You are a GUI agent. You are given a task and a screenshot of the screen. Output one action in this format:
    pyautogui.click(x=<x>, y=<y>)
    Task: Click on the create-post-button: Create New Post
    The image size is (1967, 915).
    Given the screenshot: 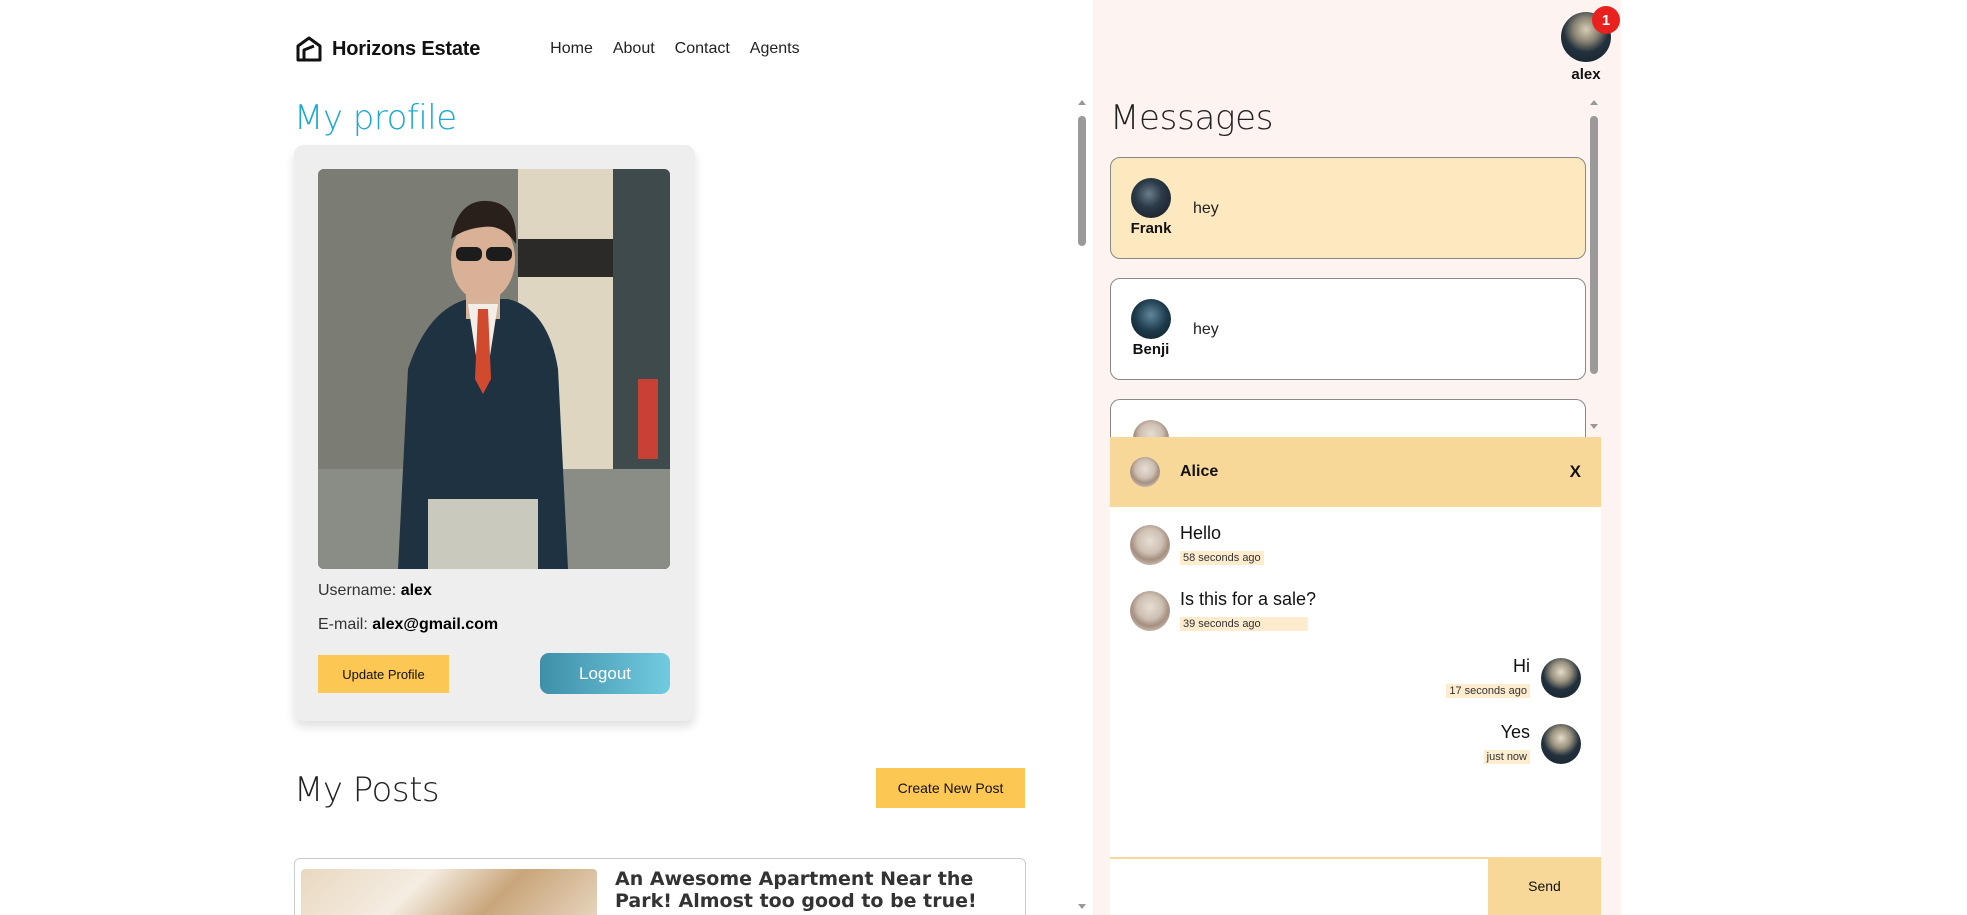 What is the action you would take?
    pyautogui.click(x=950, y=788)
    